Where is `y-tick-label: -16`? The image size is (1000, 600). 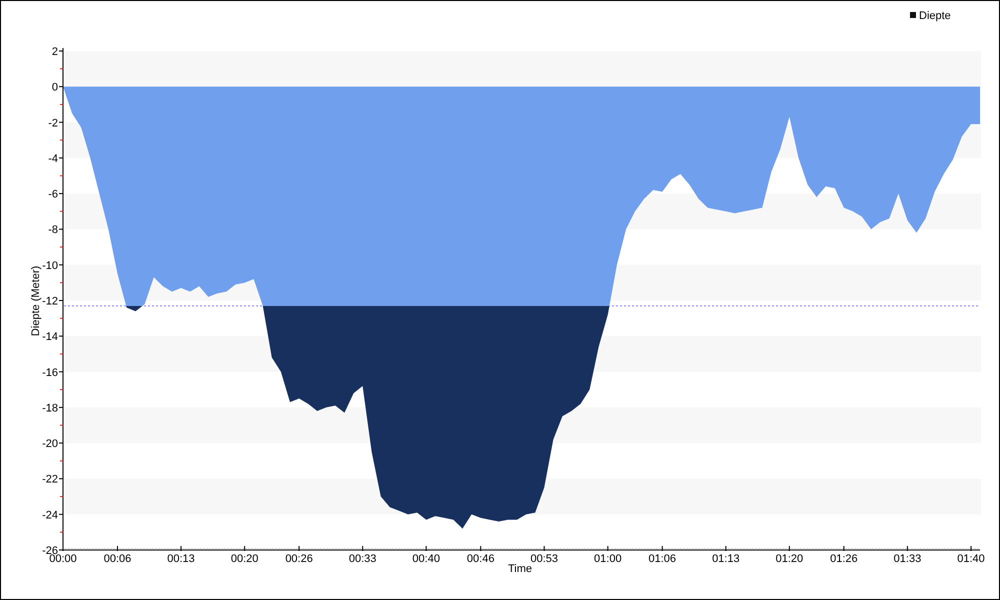
y-tick-label: -16 is located at coordinates (50, 372).